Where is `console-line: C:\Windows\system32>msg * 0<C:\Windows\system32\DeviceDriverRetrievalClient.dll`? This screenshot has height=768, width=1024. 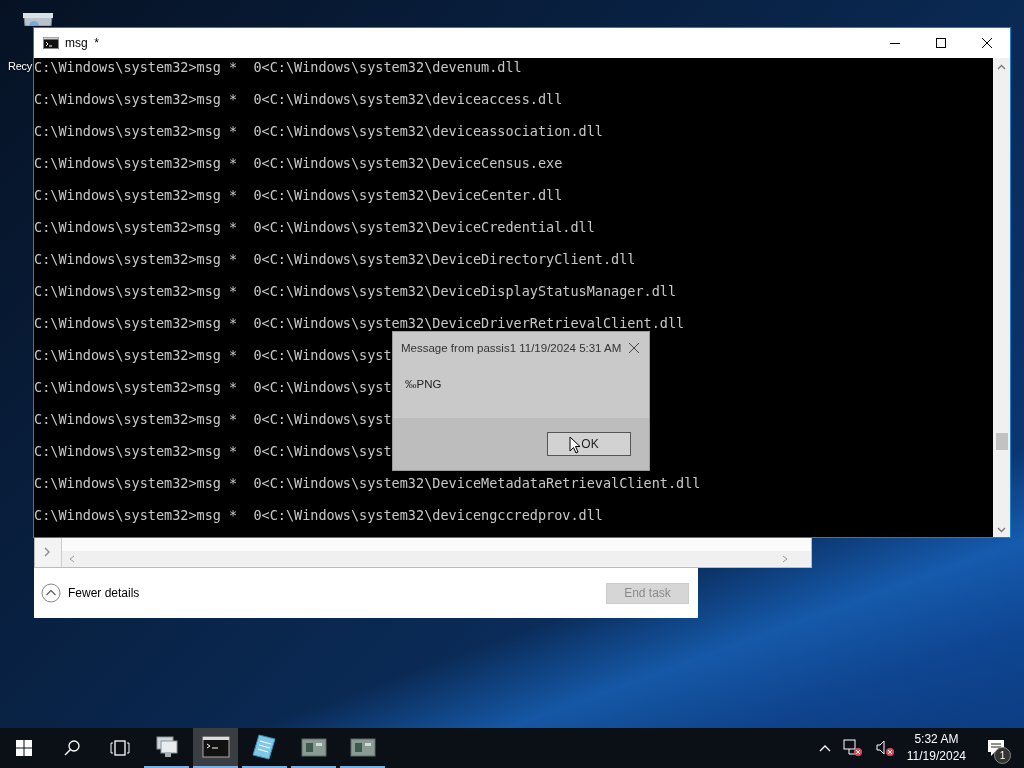 console-line: C:\Windows\system32>msg * 0<C:\Windows\system32\DeviceDriverRetrievalClient.dll is located at coordinates (359, 323).